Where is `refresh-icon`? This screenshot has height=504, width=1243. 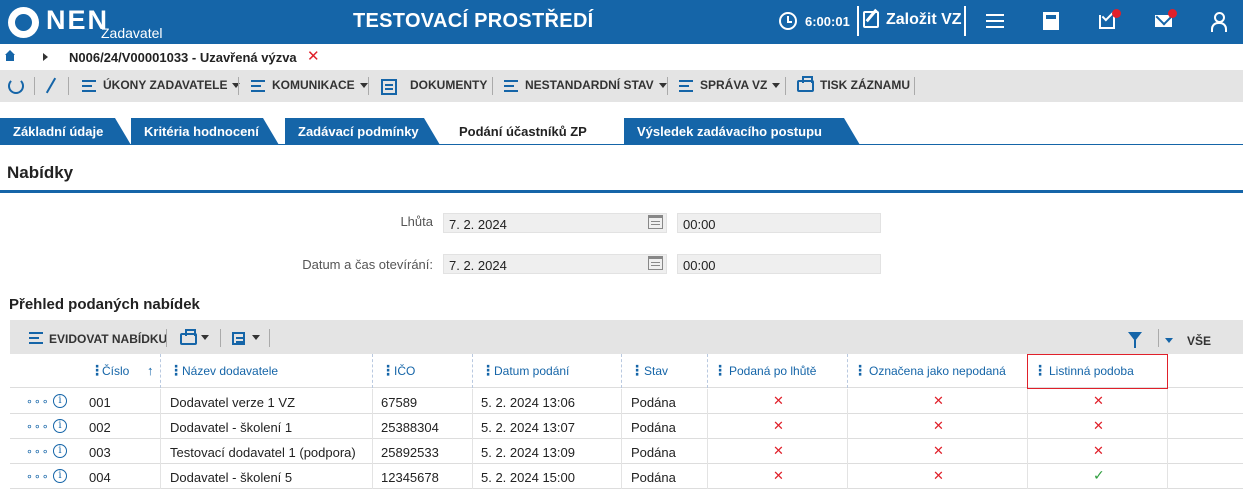 refresh-icon is located at coordinates (16, 86).